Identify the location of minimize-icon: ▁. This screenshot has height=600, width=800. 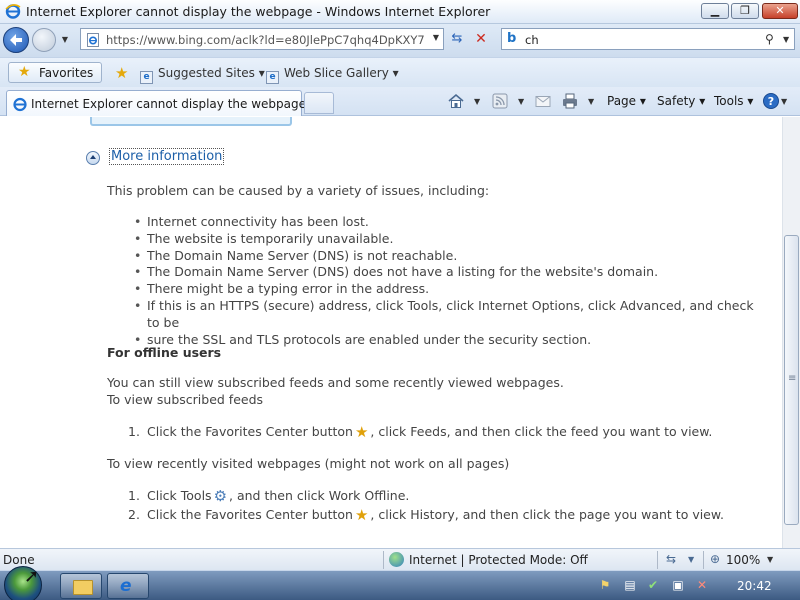
(715, 10).